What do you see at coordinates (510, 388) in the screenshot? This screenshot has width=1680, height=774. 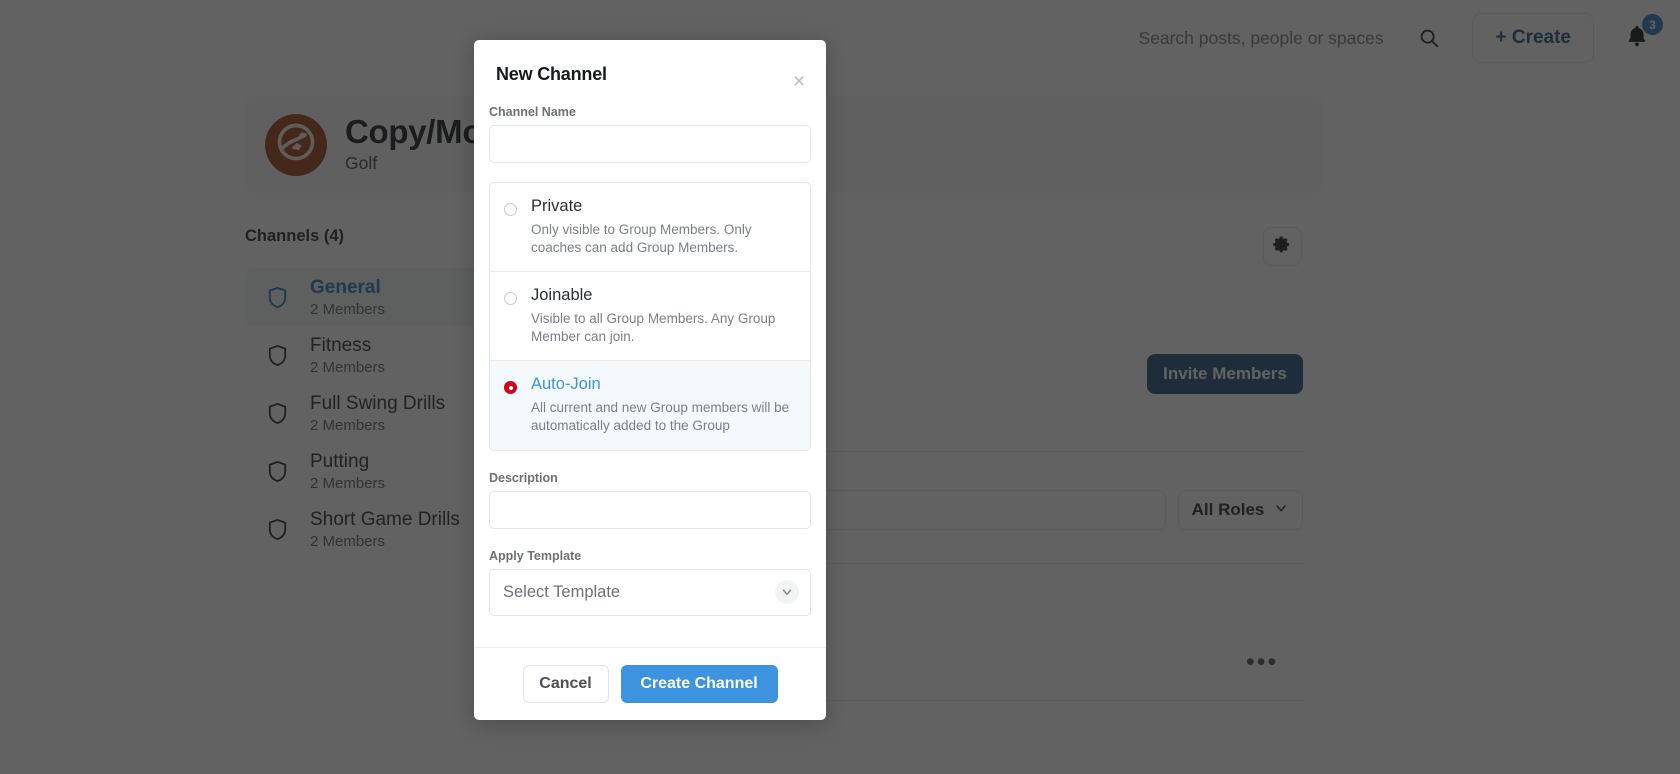 I see `radio-icon-selected` at bounding box center [510, 388].